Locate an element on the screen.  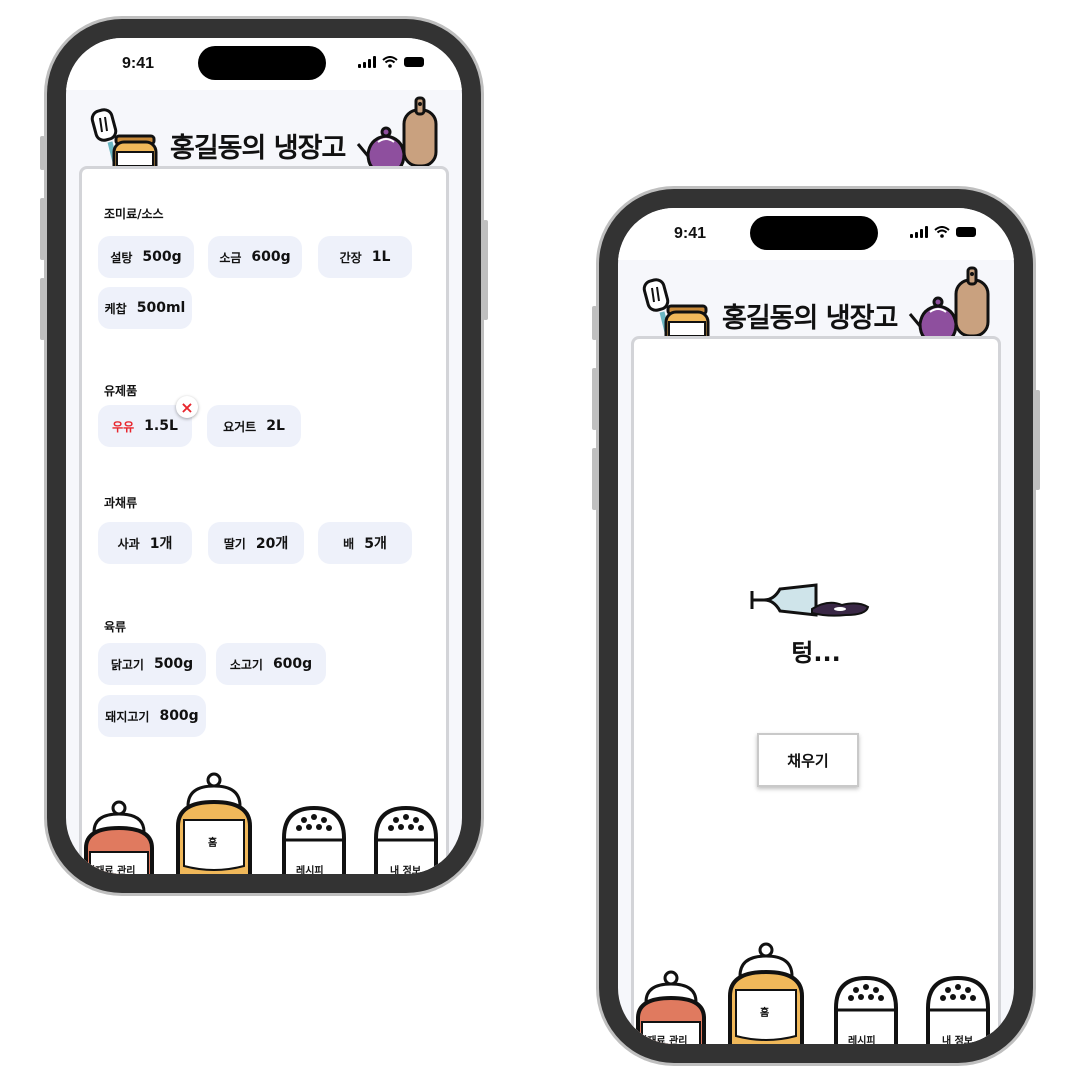
ingredient-chip: 설탕 500g is located at coordinates (146, 257).